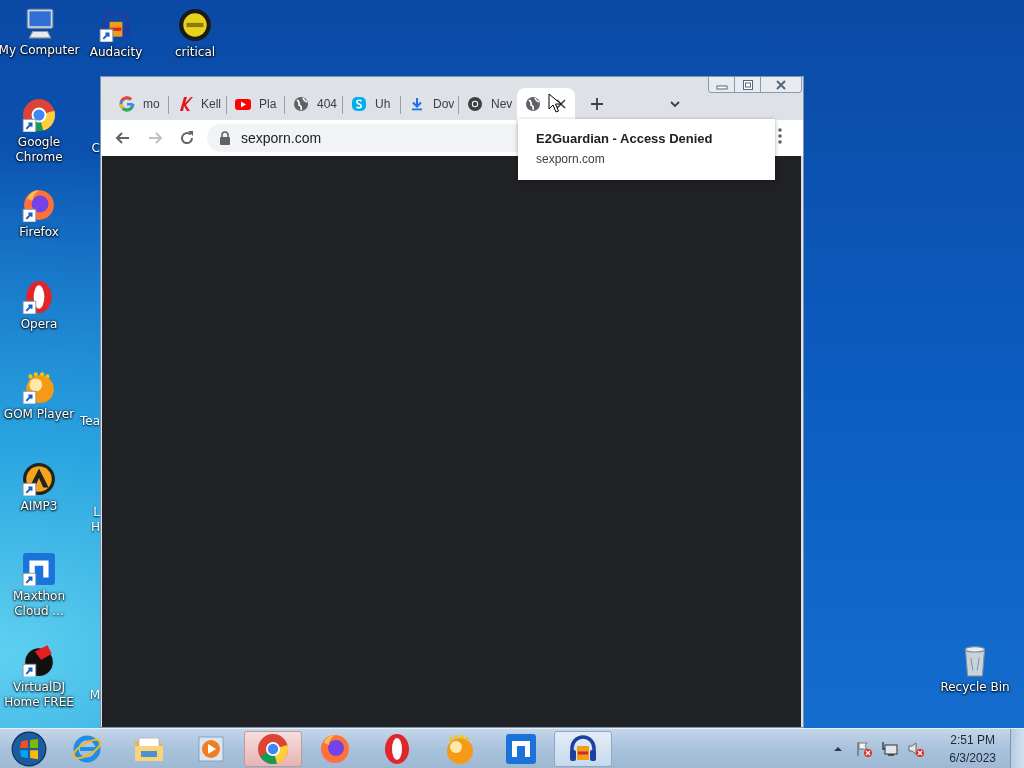 This screenshot has width=1024, height=768. What do you see at coordinates (116, 25) in the screenshot?
I see `headphones-icon` at bounding box center [116, 25].